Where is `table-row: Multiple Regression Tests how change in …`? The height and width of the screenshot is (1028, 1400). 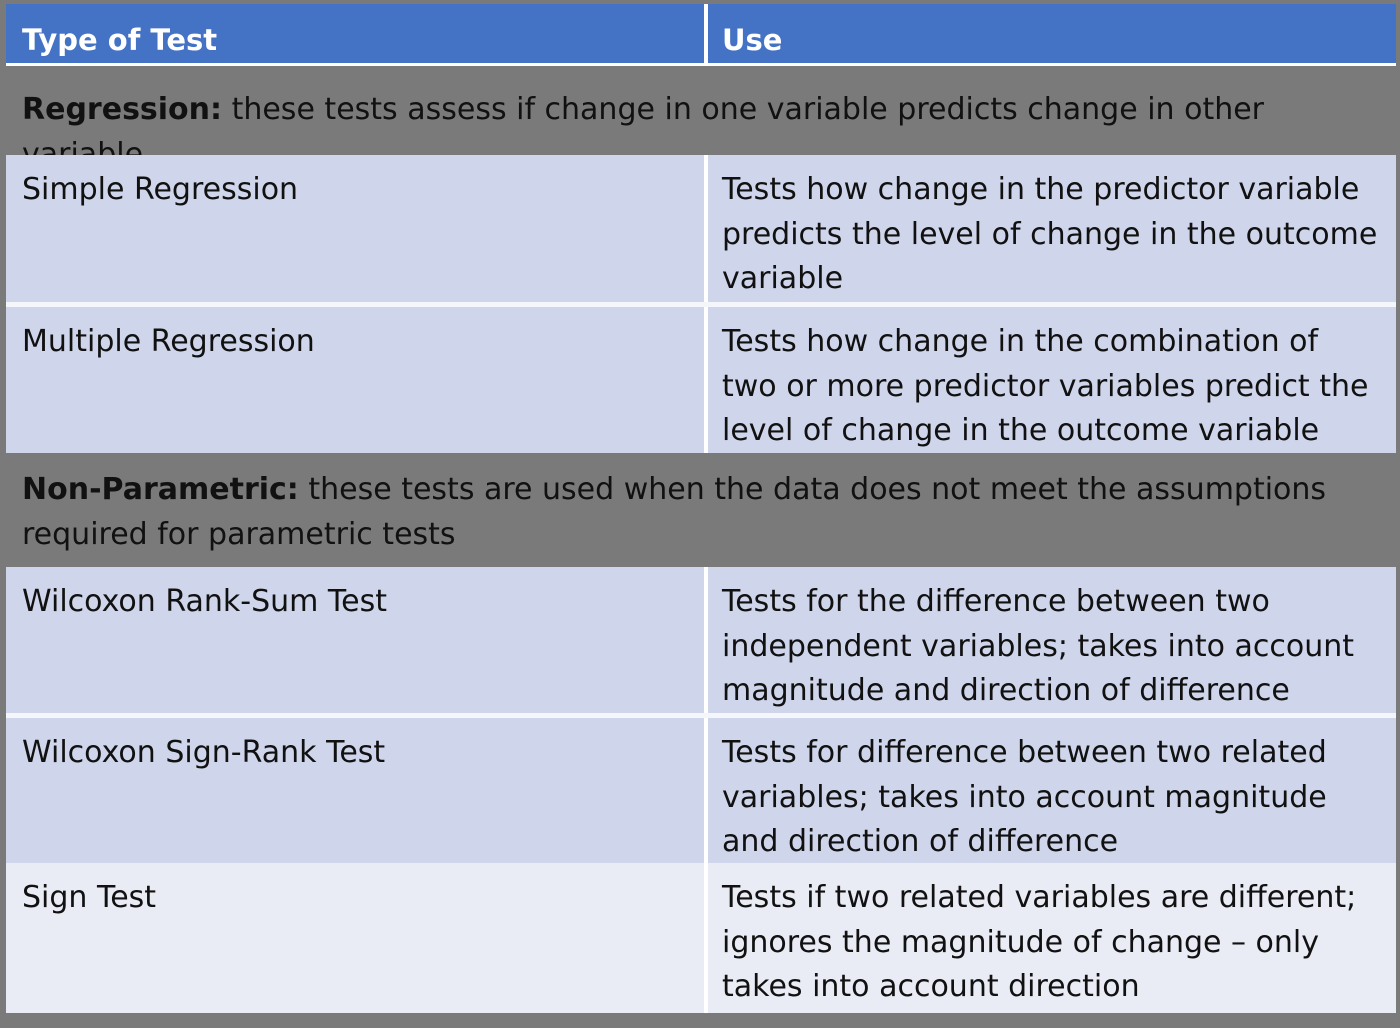 table-row: Multiple Regression Tests how change in … is located at coordinates (701, 380).